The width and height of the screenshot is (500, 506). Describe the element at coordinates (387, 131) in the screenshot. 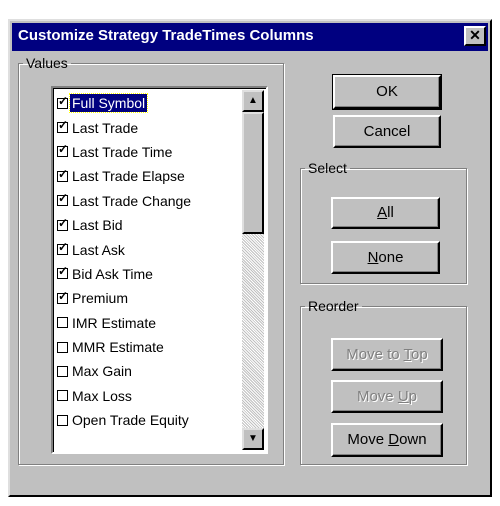

I see `cancel-button: Cancel` at that location.